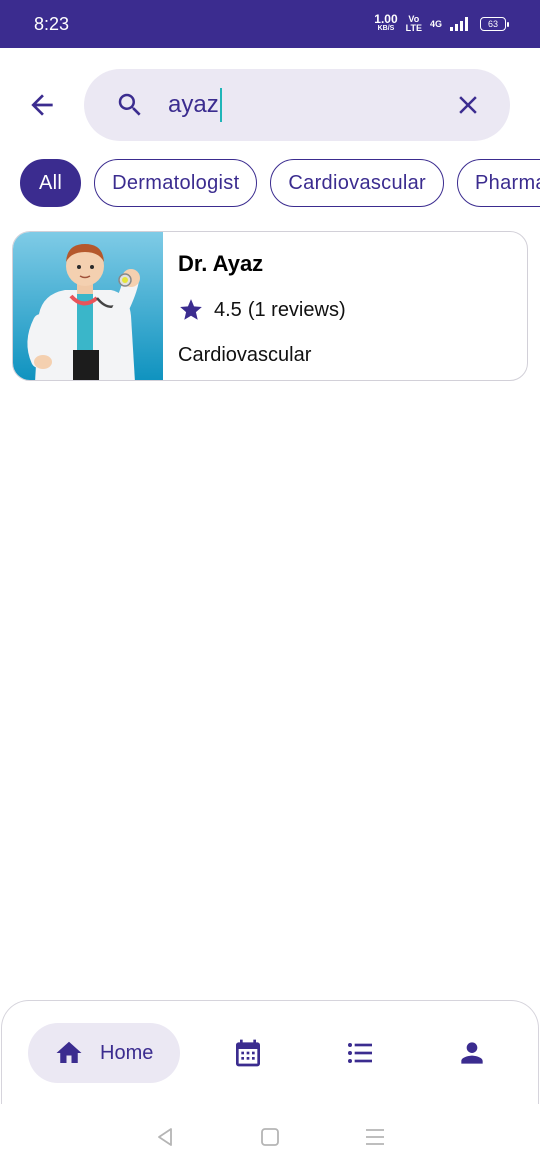  What do you see at coordinates (127, 1052) in the screenshot?
I see `nav-home-label: Home` at bounding box center [127, 1052].